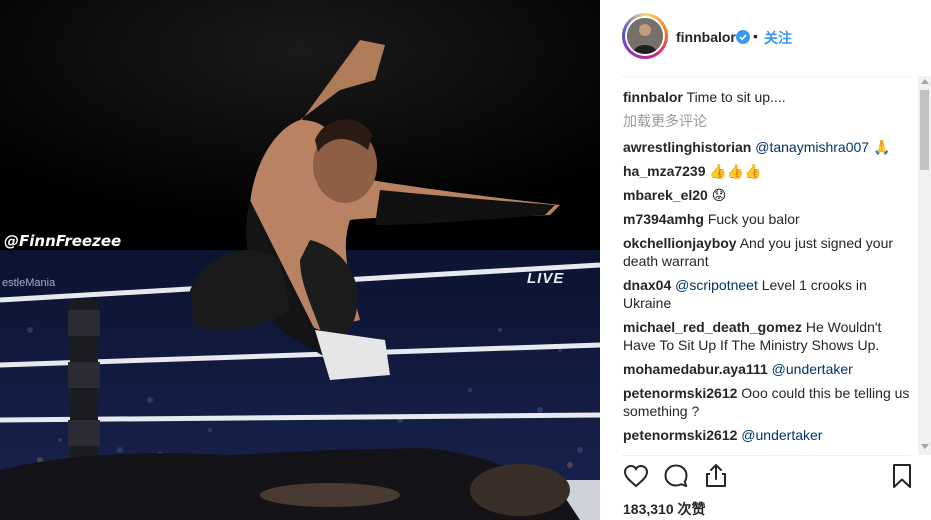  I want to click on comment-text: 🙏, so click(880, 147).